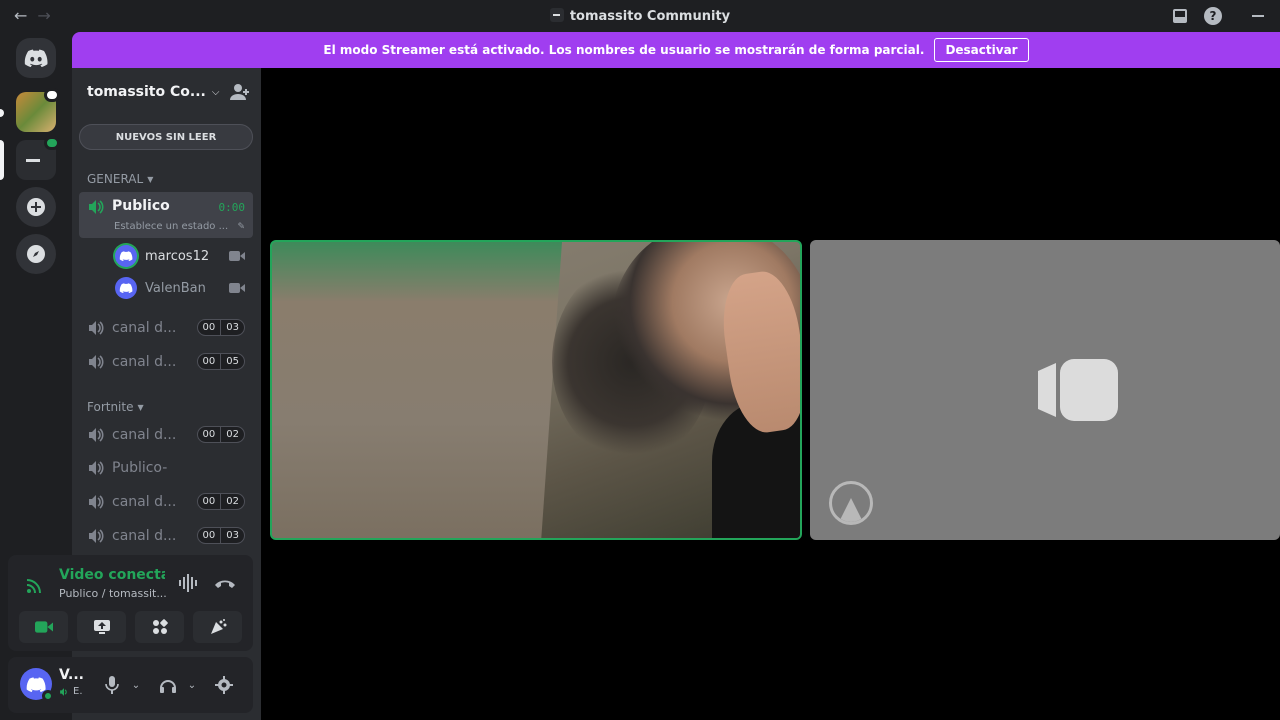 Image resolution: width=1280 pixels, height=720 pixels. What do you see at coordinates (184, 256) in the screenshot?
I see `voice-user-marcos12: marcos12` at bounding box center [184, 256].